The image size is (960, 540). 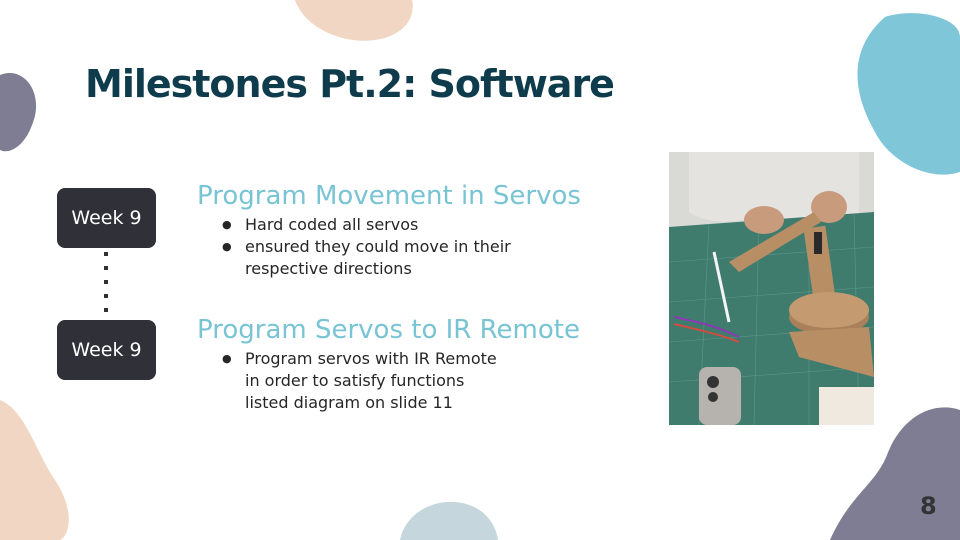 I want to click on timeline-connector, so click(x=106, y=287).